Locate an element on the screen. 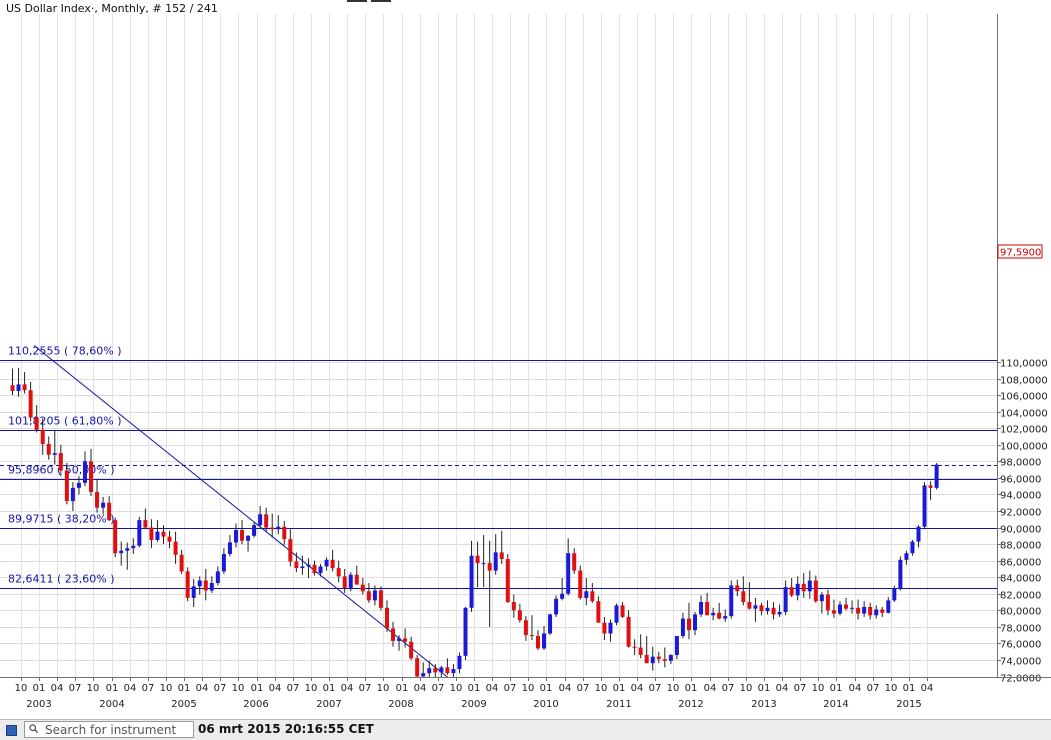  x-year-label: 2013 is located at coordinates (763, 704).